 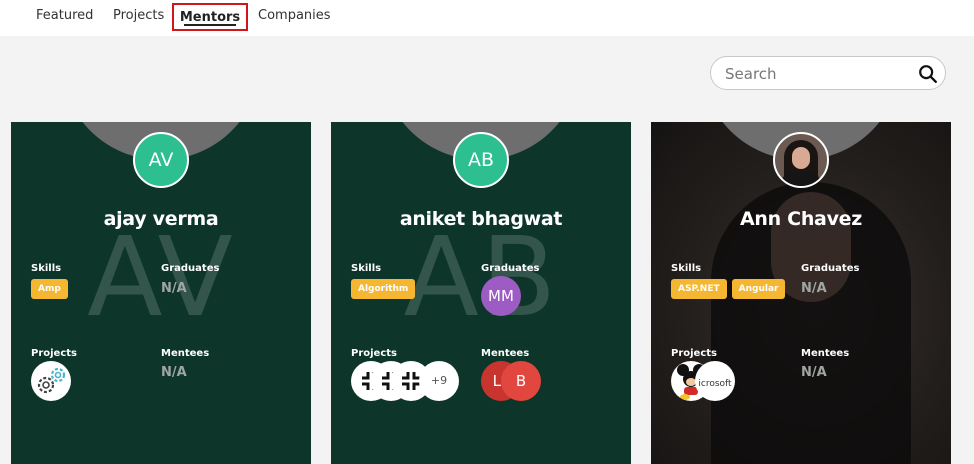 I want to click on skills-list: ASP.NET Angular, so click(x=730, y=287).